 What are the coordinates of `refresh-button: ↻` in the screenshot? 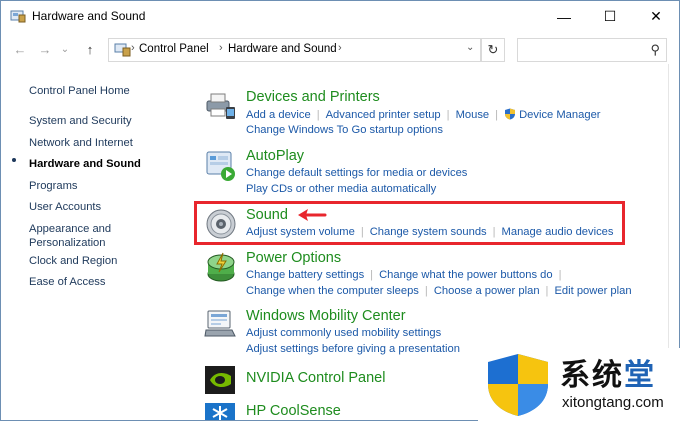 It's located at (493, 50).